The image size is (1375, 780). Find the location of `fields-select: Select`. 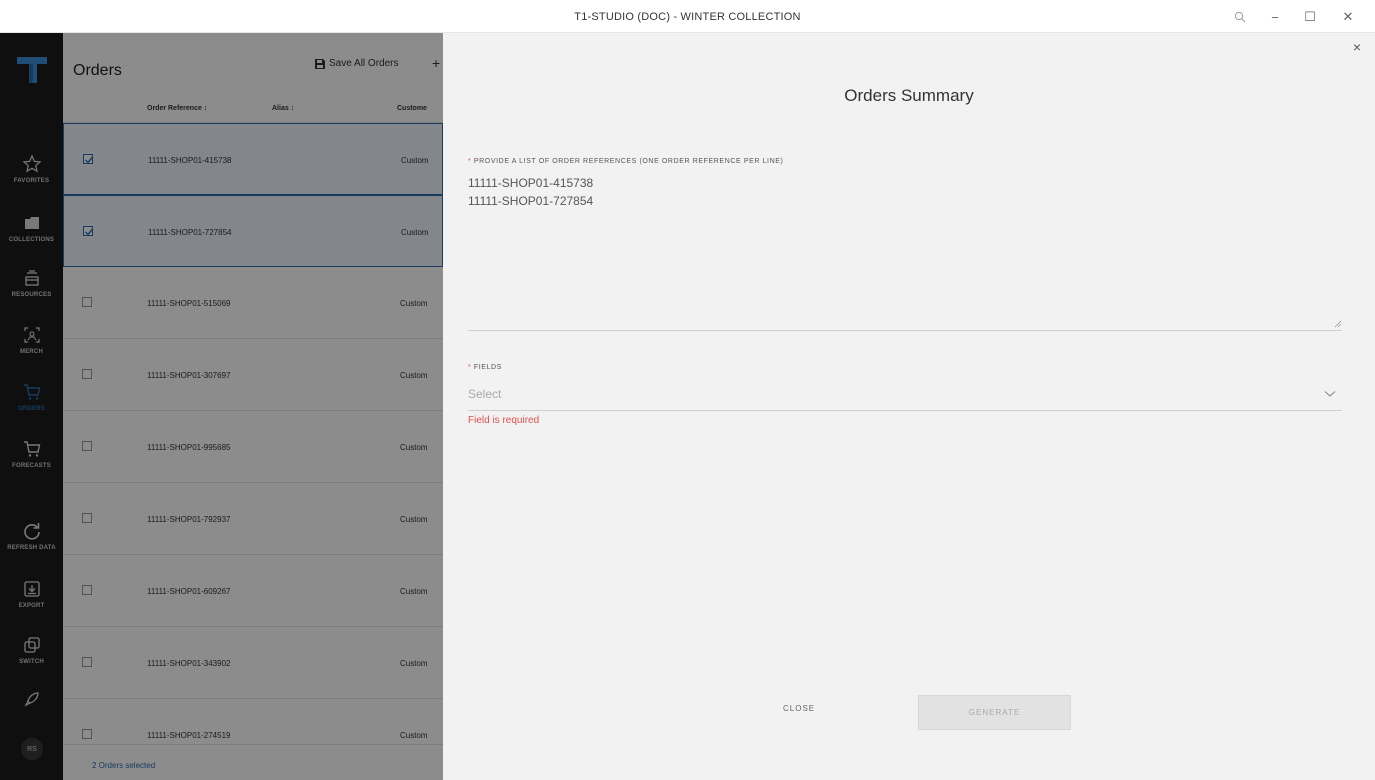

fields-select: Select is located at coordinates (905, 397).